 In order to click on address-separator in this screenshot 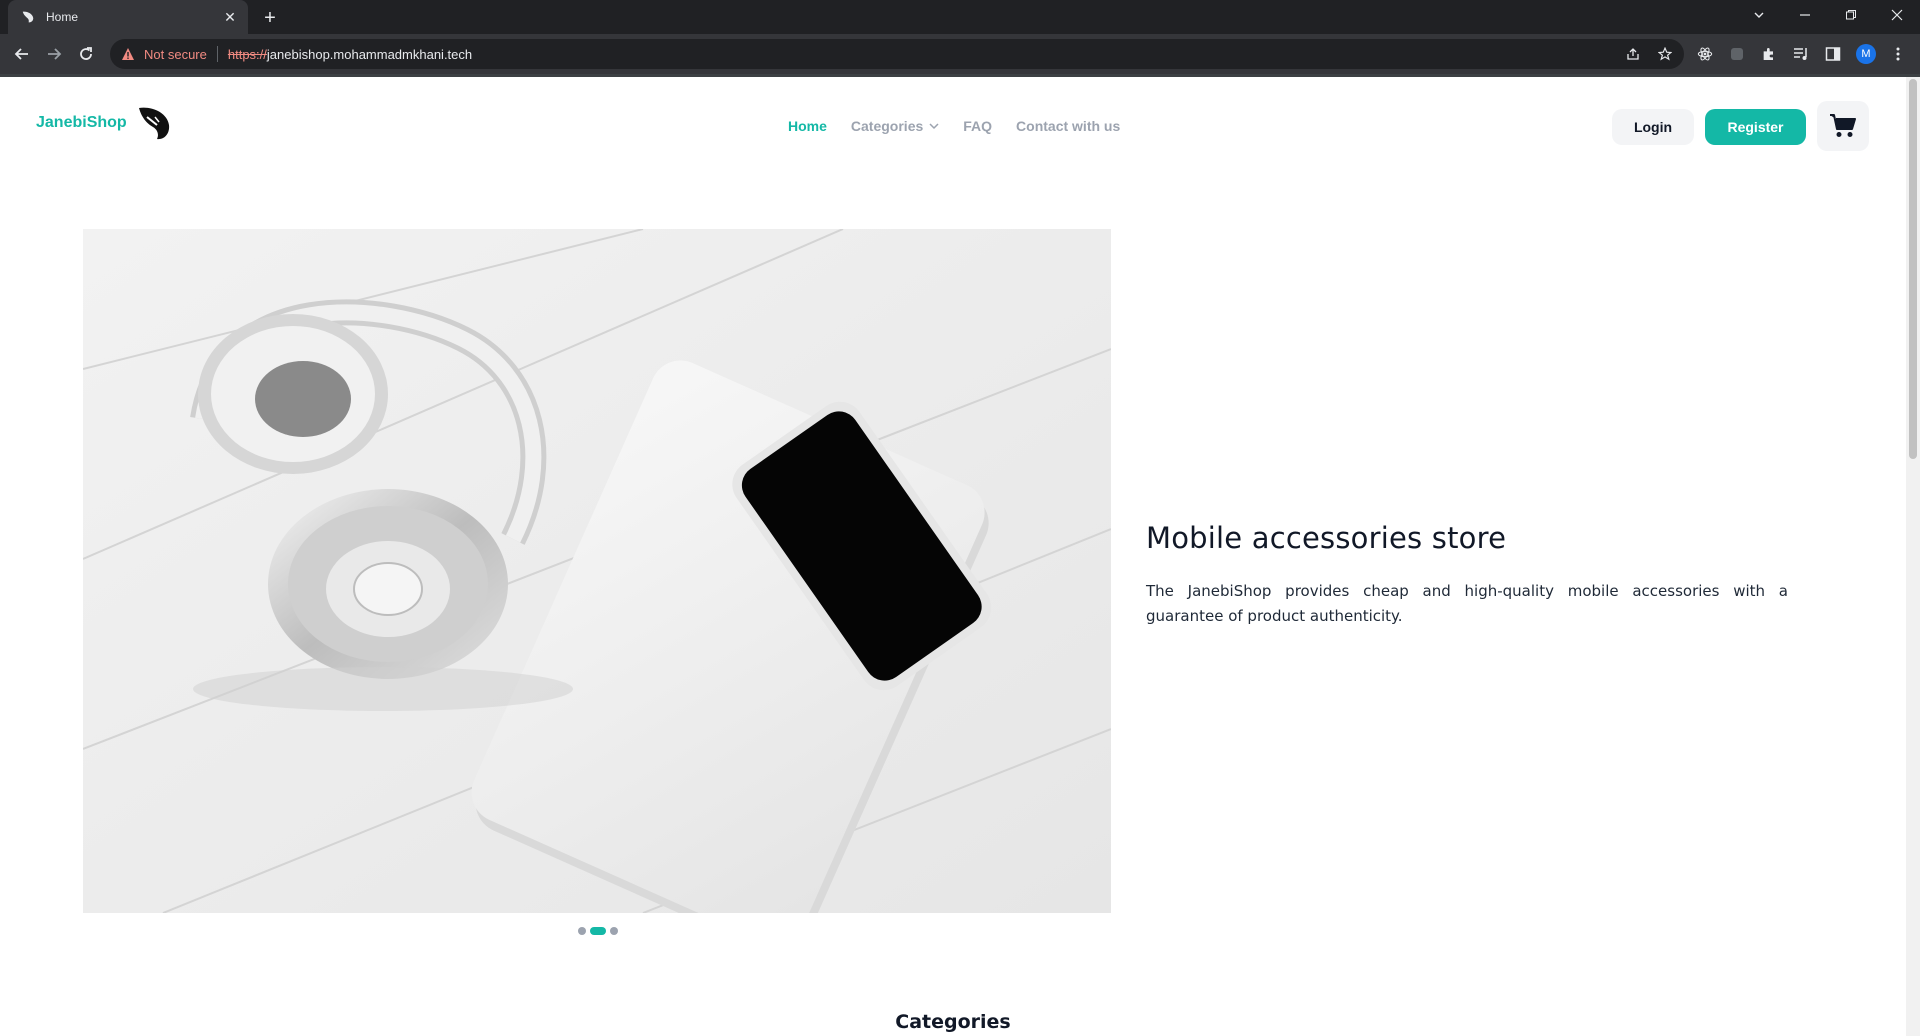, I will do `click(217, 54)`.